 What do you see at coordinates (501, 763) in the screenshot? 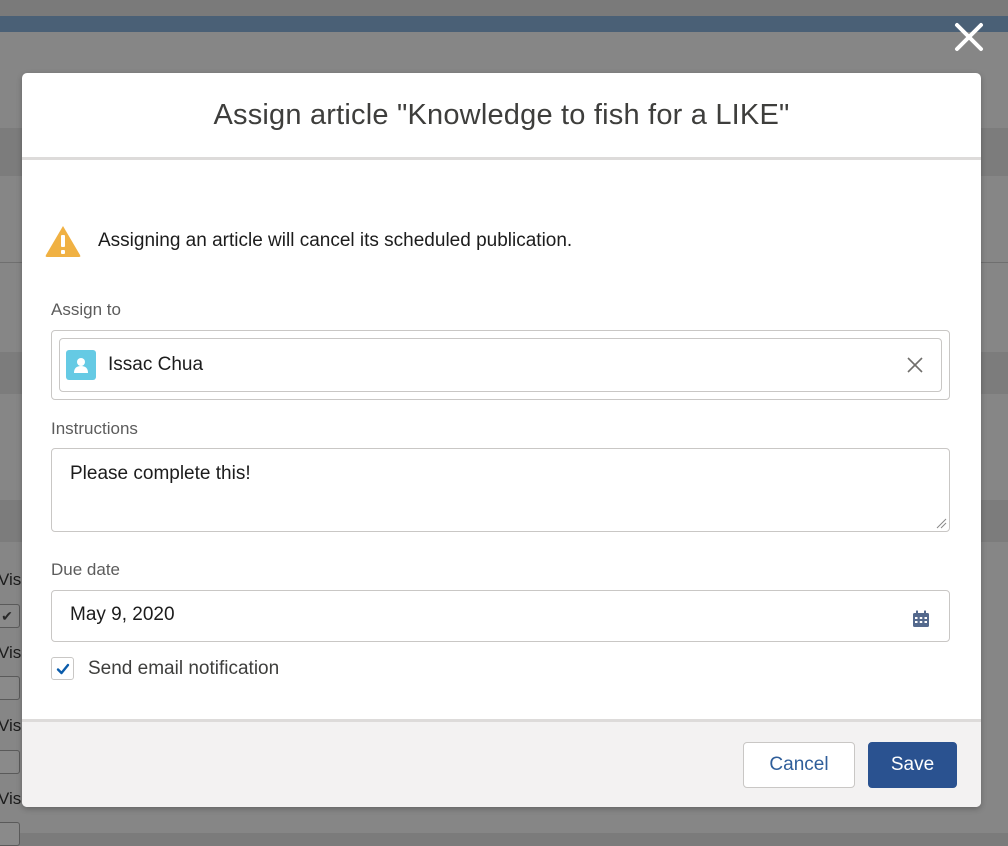
I see `modal-footer: Cancel Save` at bounding box center [501, 763].